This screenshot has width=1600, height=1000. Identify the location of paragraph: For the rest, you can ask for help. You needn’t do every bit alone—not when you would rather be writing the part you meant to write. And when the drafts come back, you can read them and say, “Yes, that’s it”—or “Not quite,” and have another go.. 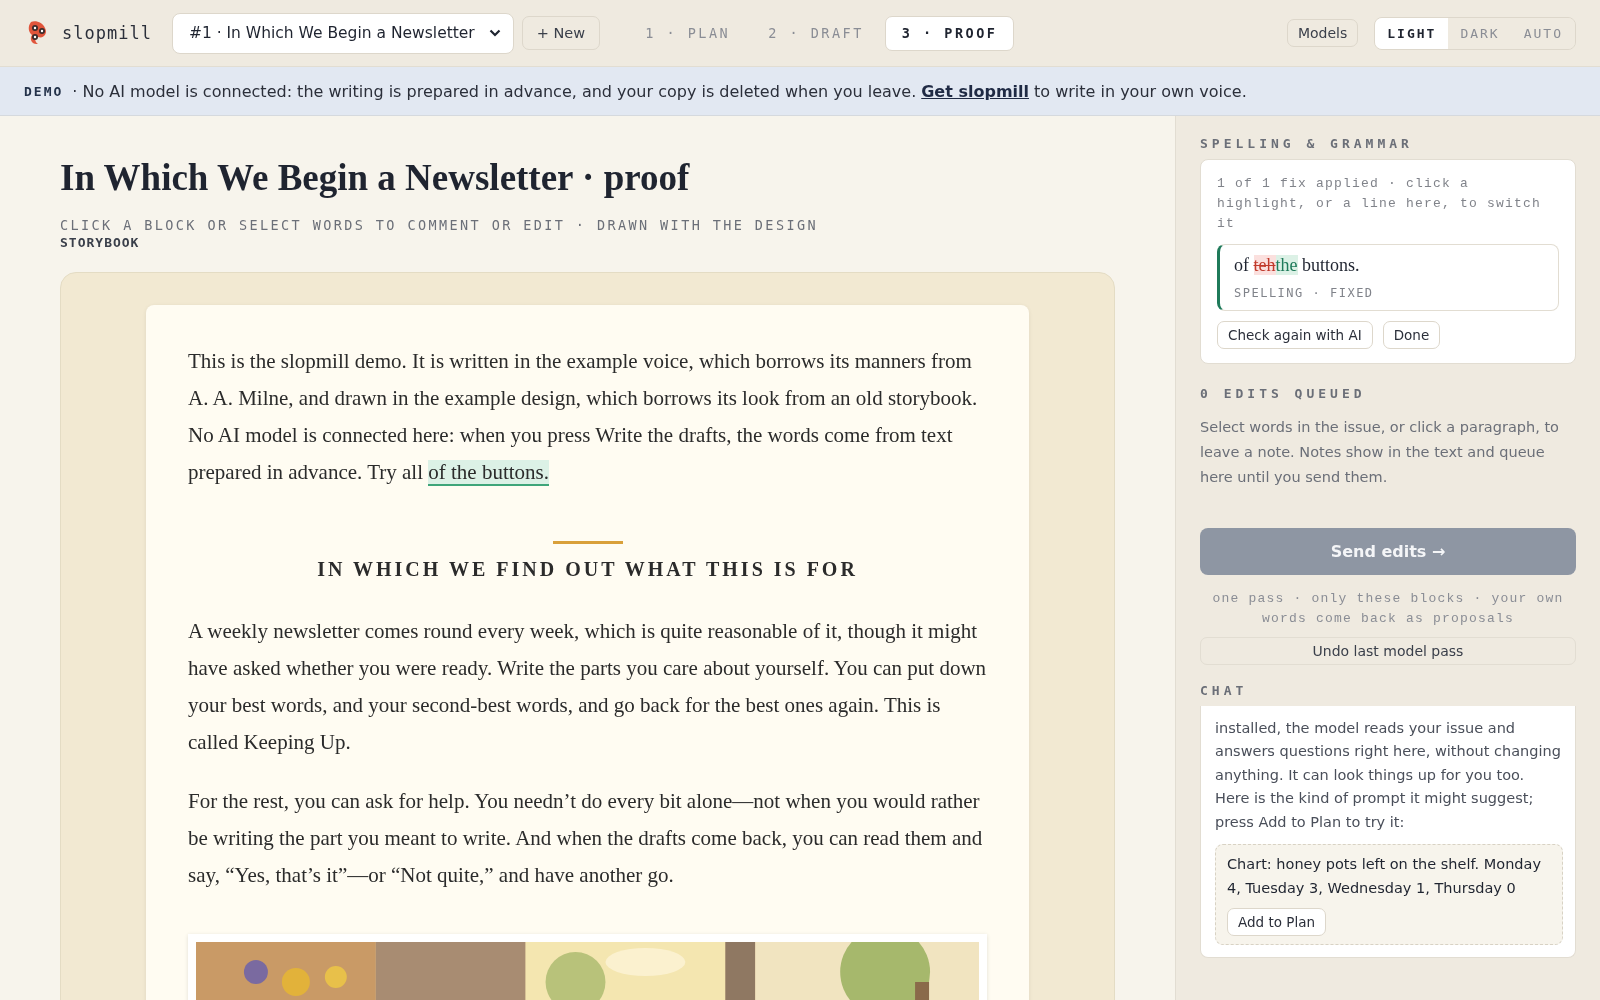
(587, 838).